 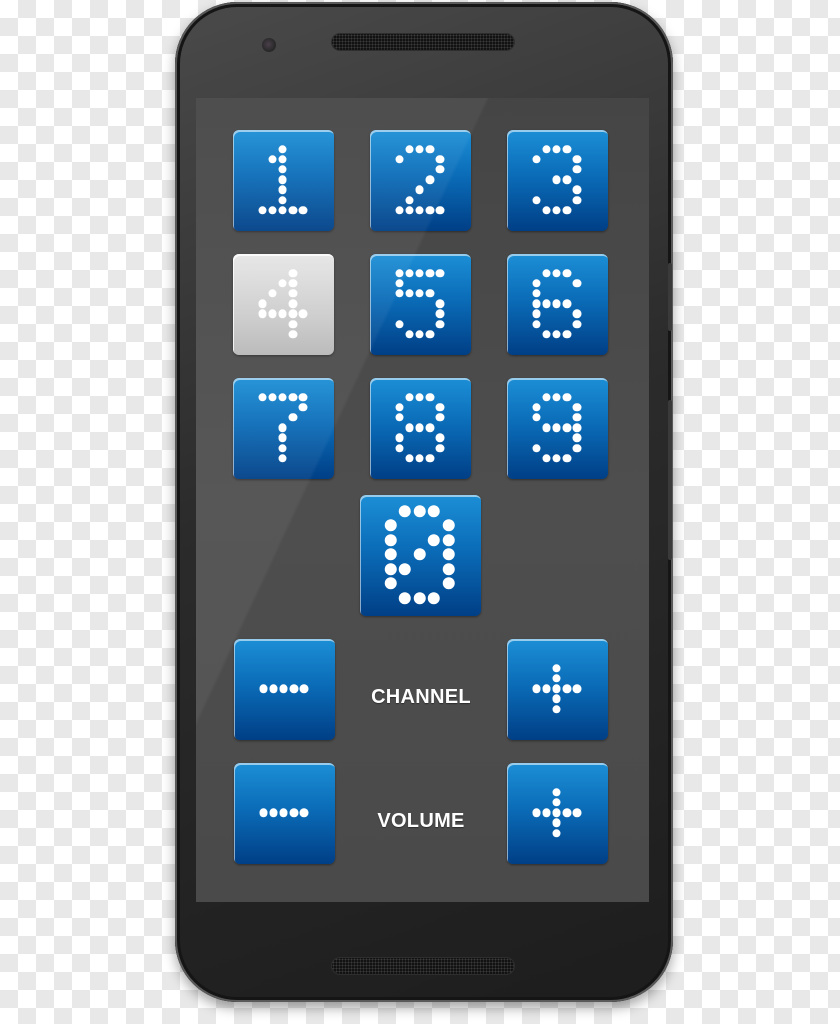 I want to click on volume-up-button, so click(x=557, y=813).